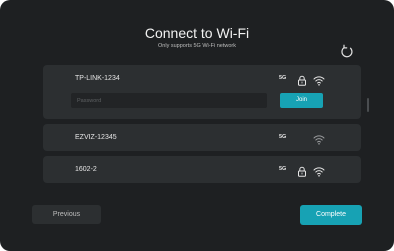 This screenshot has width=394, height=251. Describe the element at coordinates (368, 105) in the screenshot. I see `network-list-scrollbar` at that location.